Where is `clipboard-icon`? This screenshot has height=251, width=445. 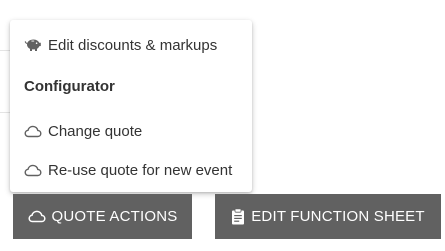 clipboard-icon is located at coordinates (238, 216).